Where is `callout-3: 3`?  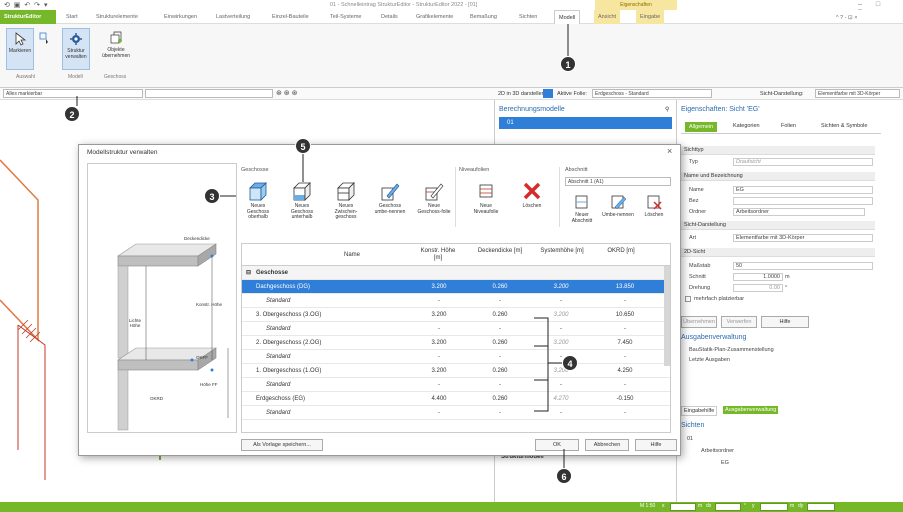
callout-3: 3 is located at coordinates (212, 196).